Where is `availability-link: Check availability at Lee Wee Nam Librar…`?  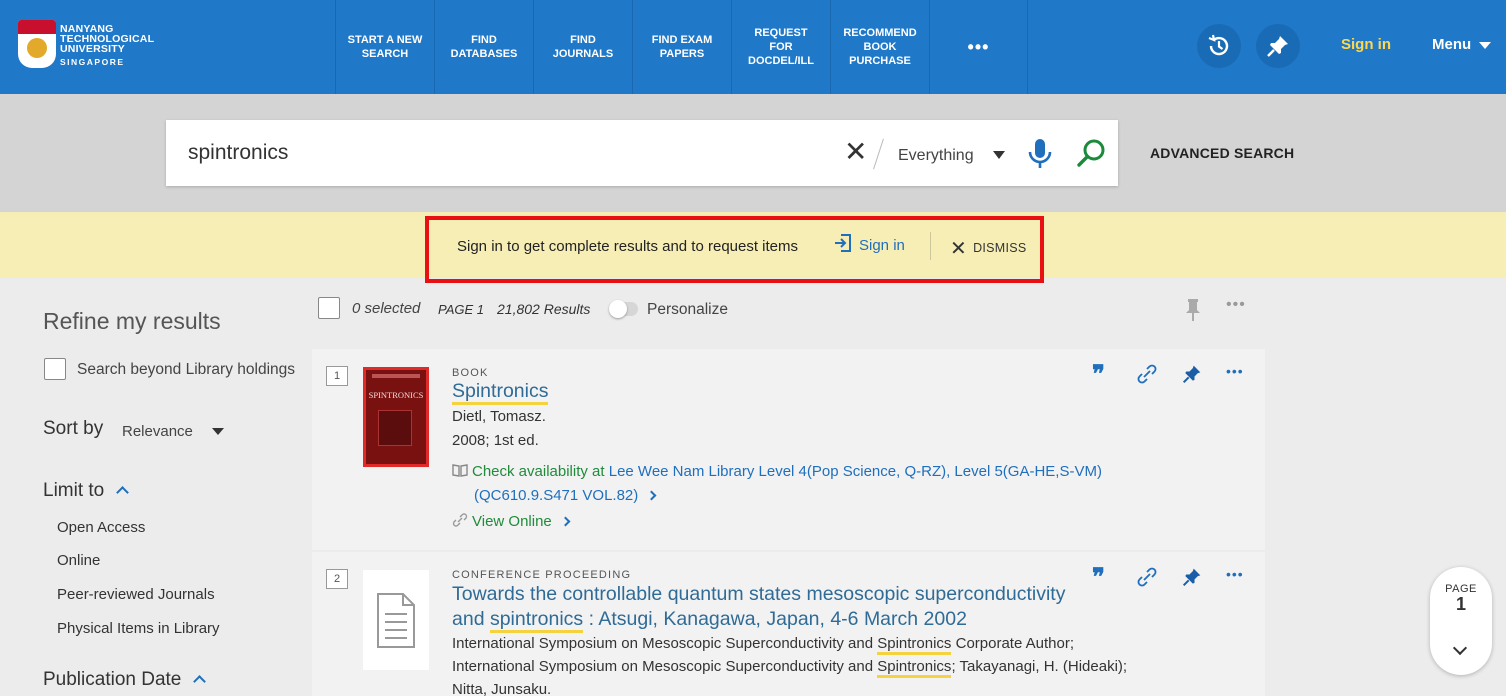 availability-link: Check availability at Lee Wee Nam Librar… is located at coordinates (812, 484).